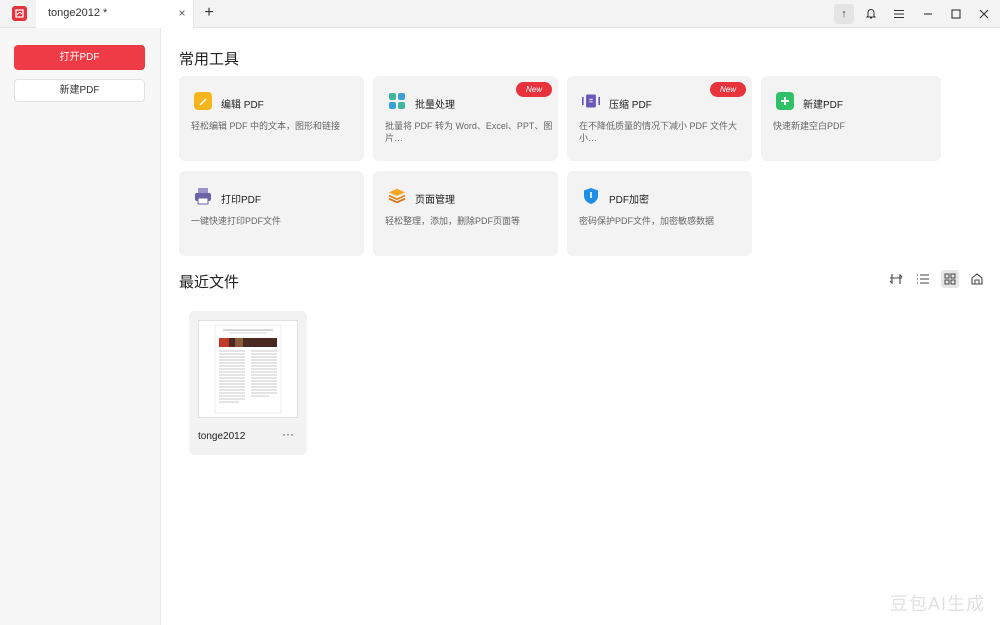 Image resolution: width=1000 pixels, height=625 pixels. I want to click on minimize-button, so click(928, 14).